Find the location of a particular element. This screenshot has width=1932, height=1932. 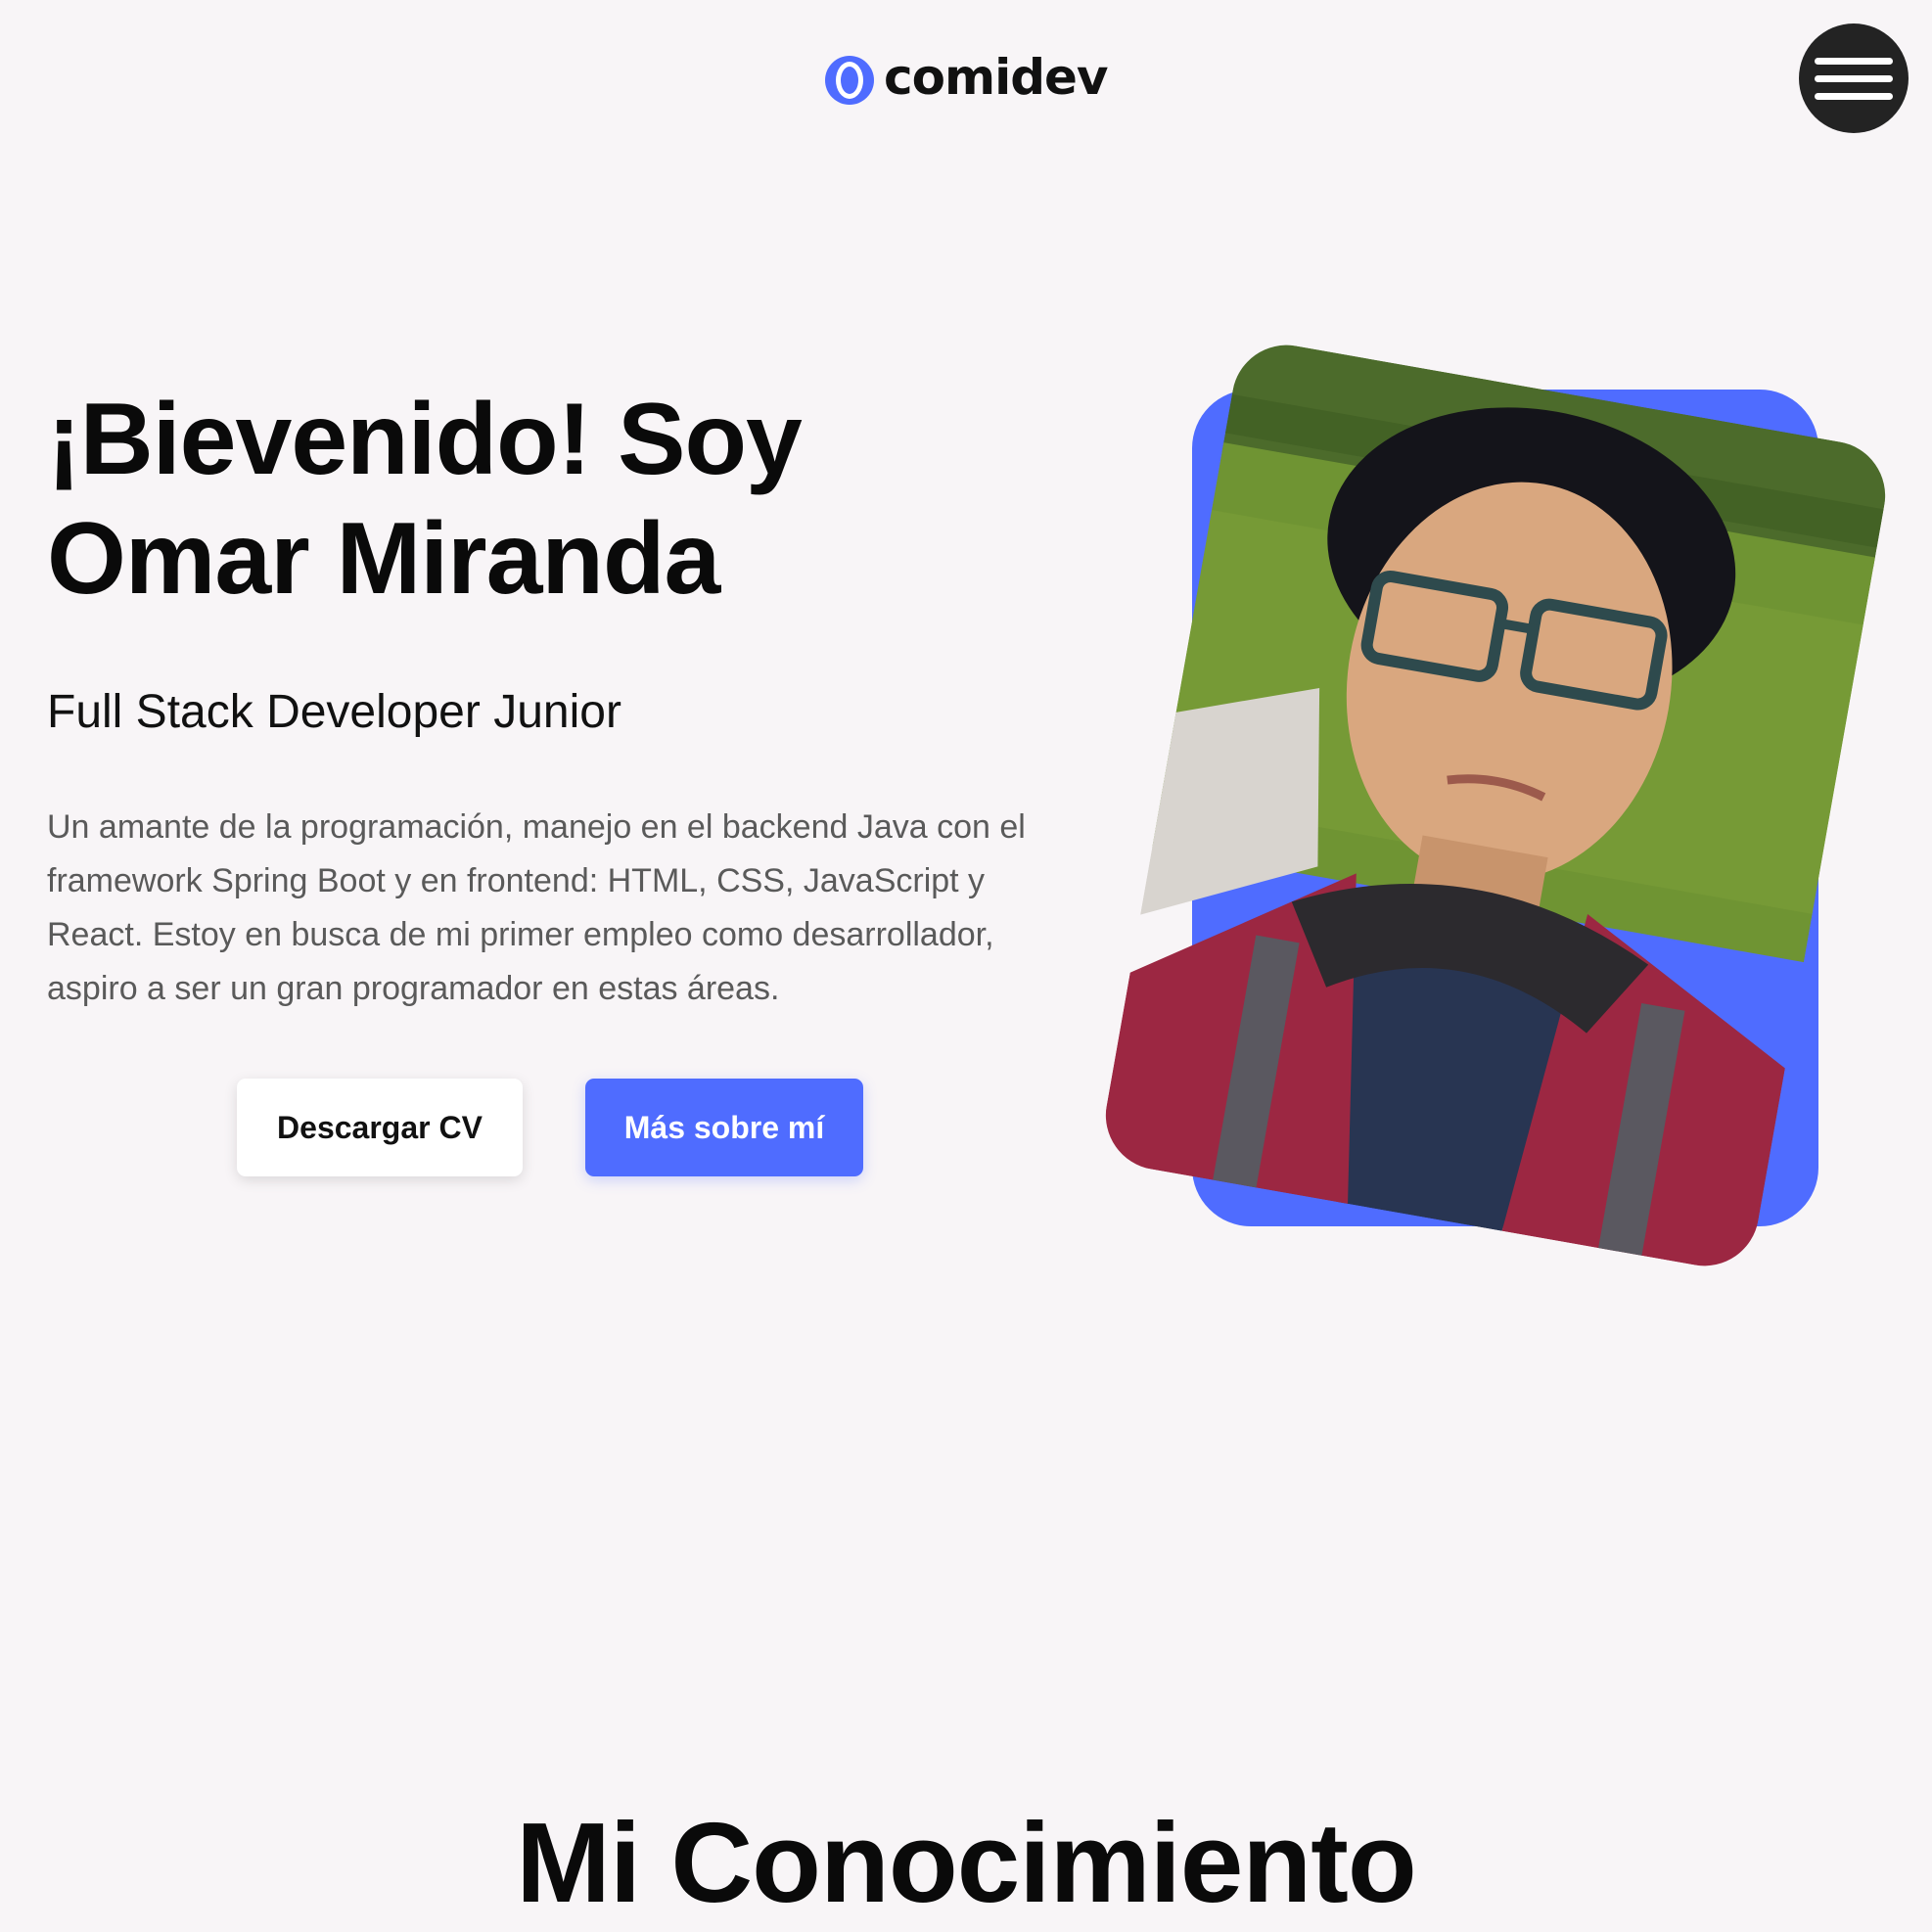

logo-text: comidev is located at coordinates (997, 77).